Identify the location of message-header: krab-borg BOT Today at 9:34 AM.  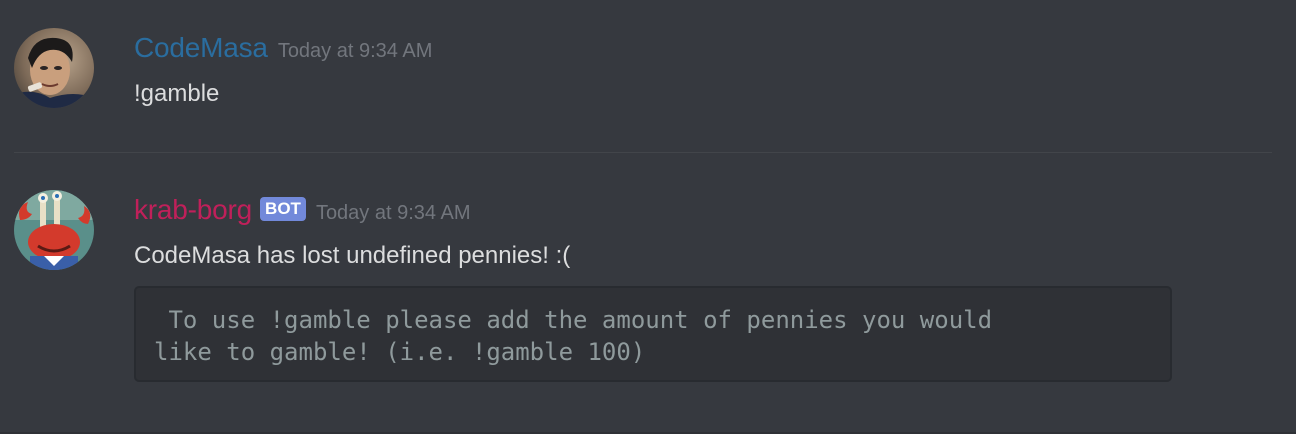
(302, 210).